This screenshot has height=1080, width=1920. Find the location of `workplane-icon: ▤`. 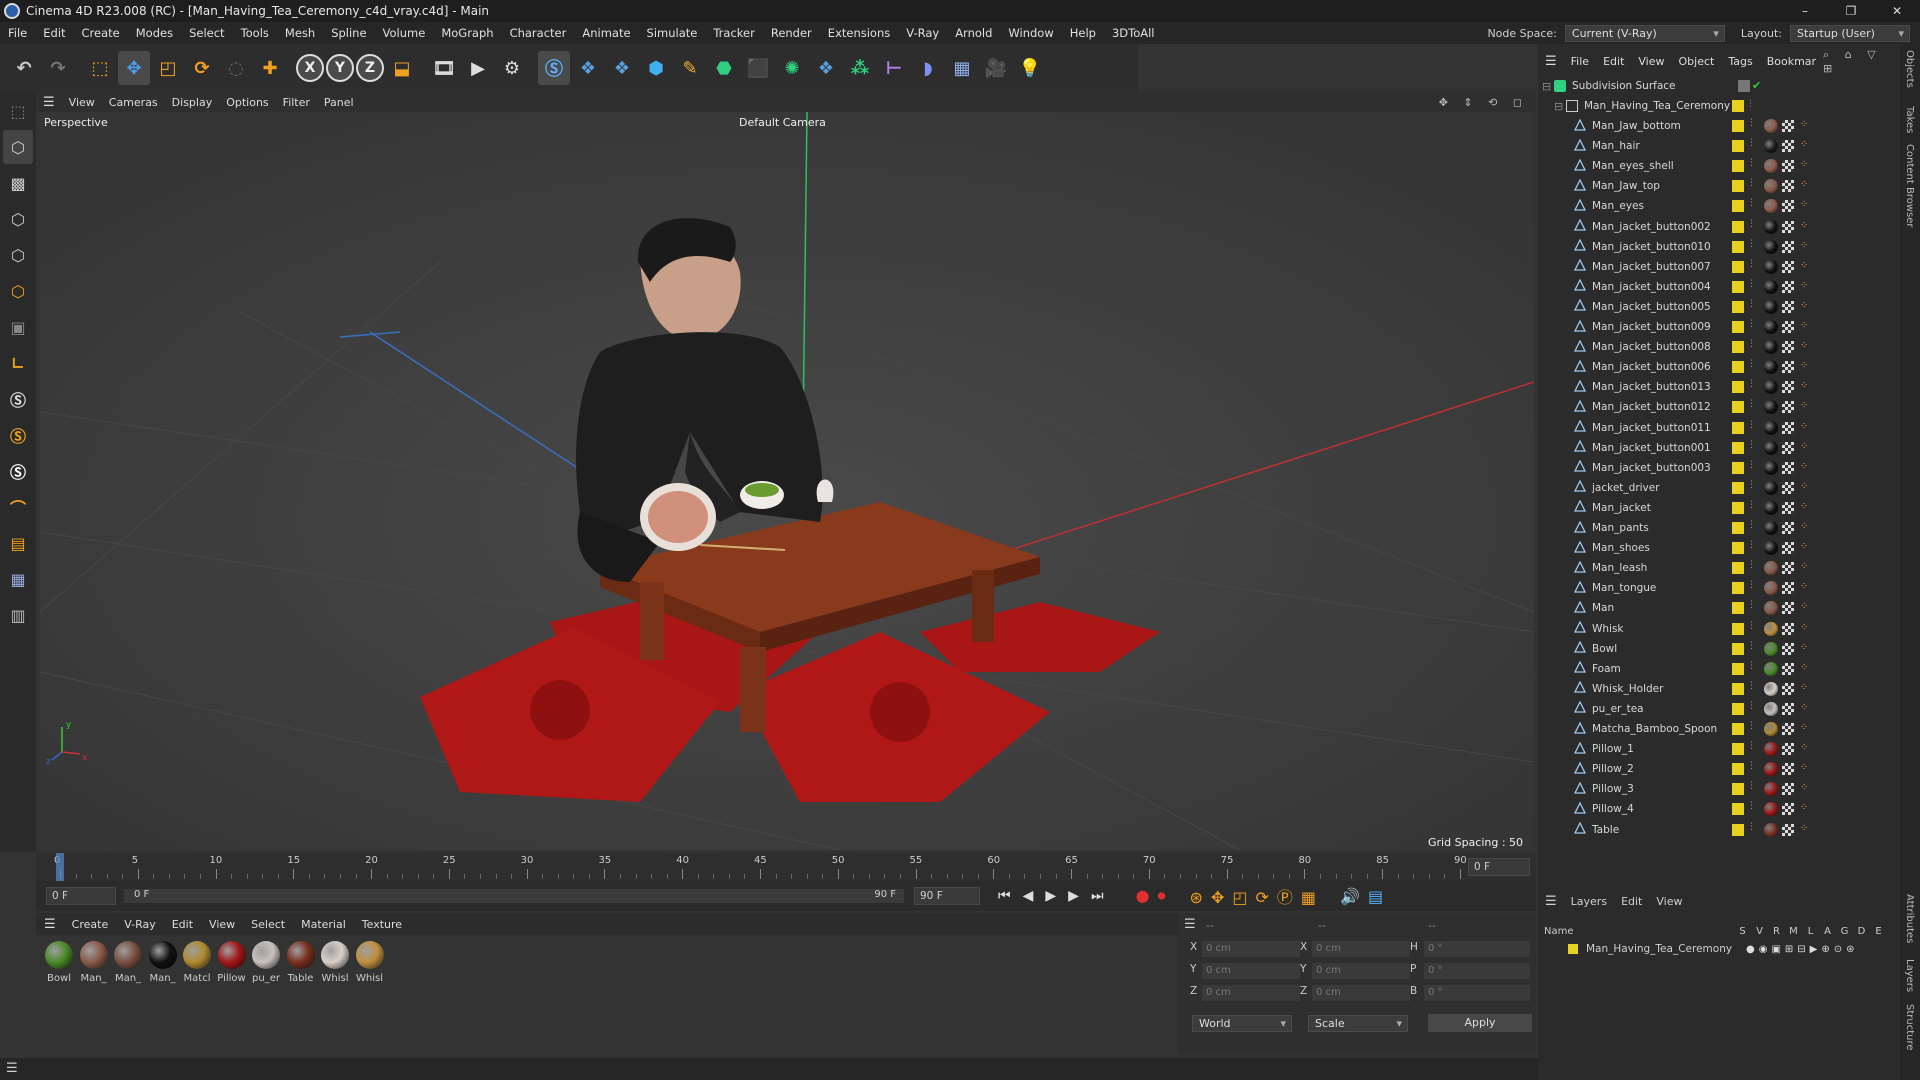

workplane-icon: ▤ is located at coordinates (18, 543).